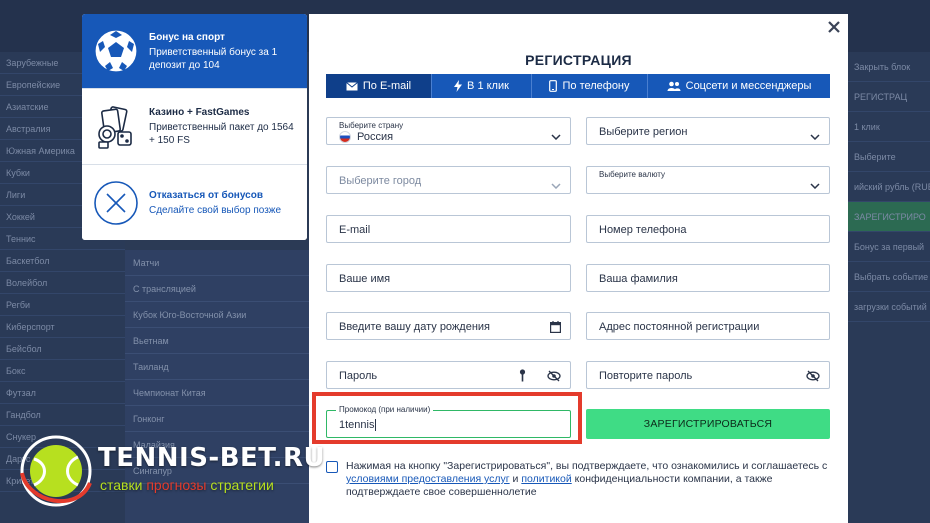  I want to click on close-icon, so click(834, 27).